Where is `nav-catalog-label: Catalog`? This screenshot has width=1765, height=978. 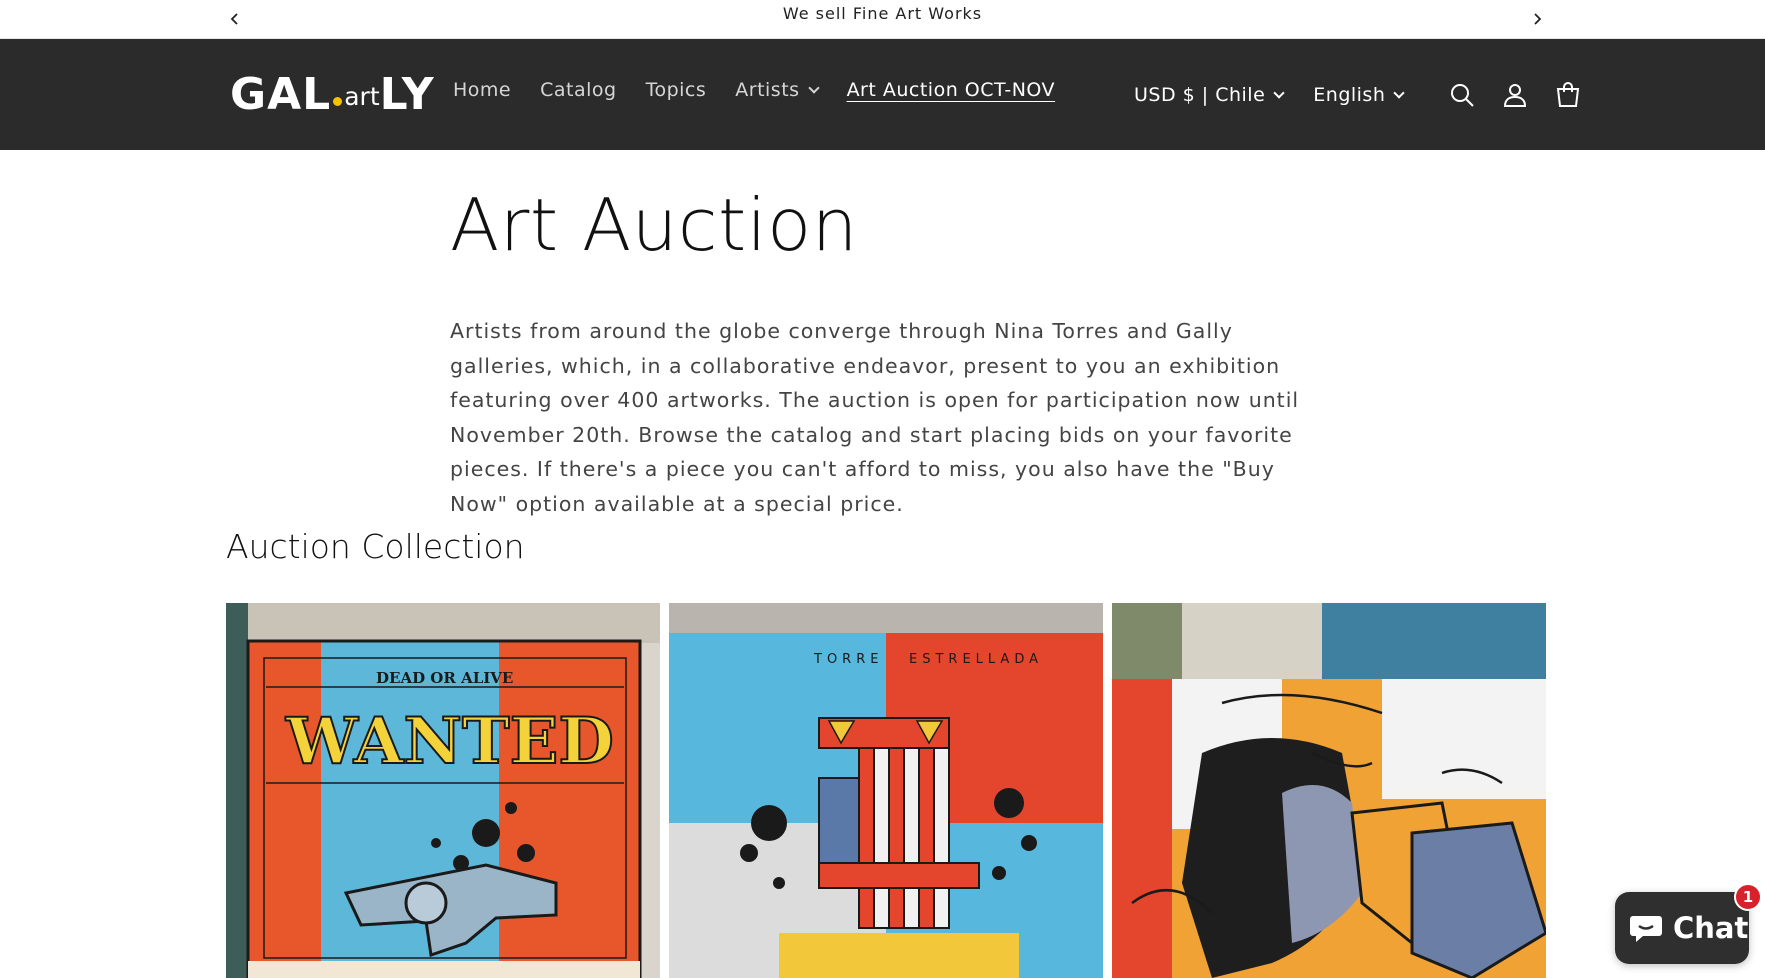 nav-catalog-label: Catalog is located at coordinates (578, 90).